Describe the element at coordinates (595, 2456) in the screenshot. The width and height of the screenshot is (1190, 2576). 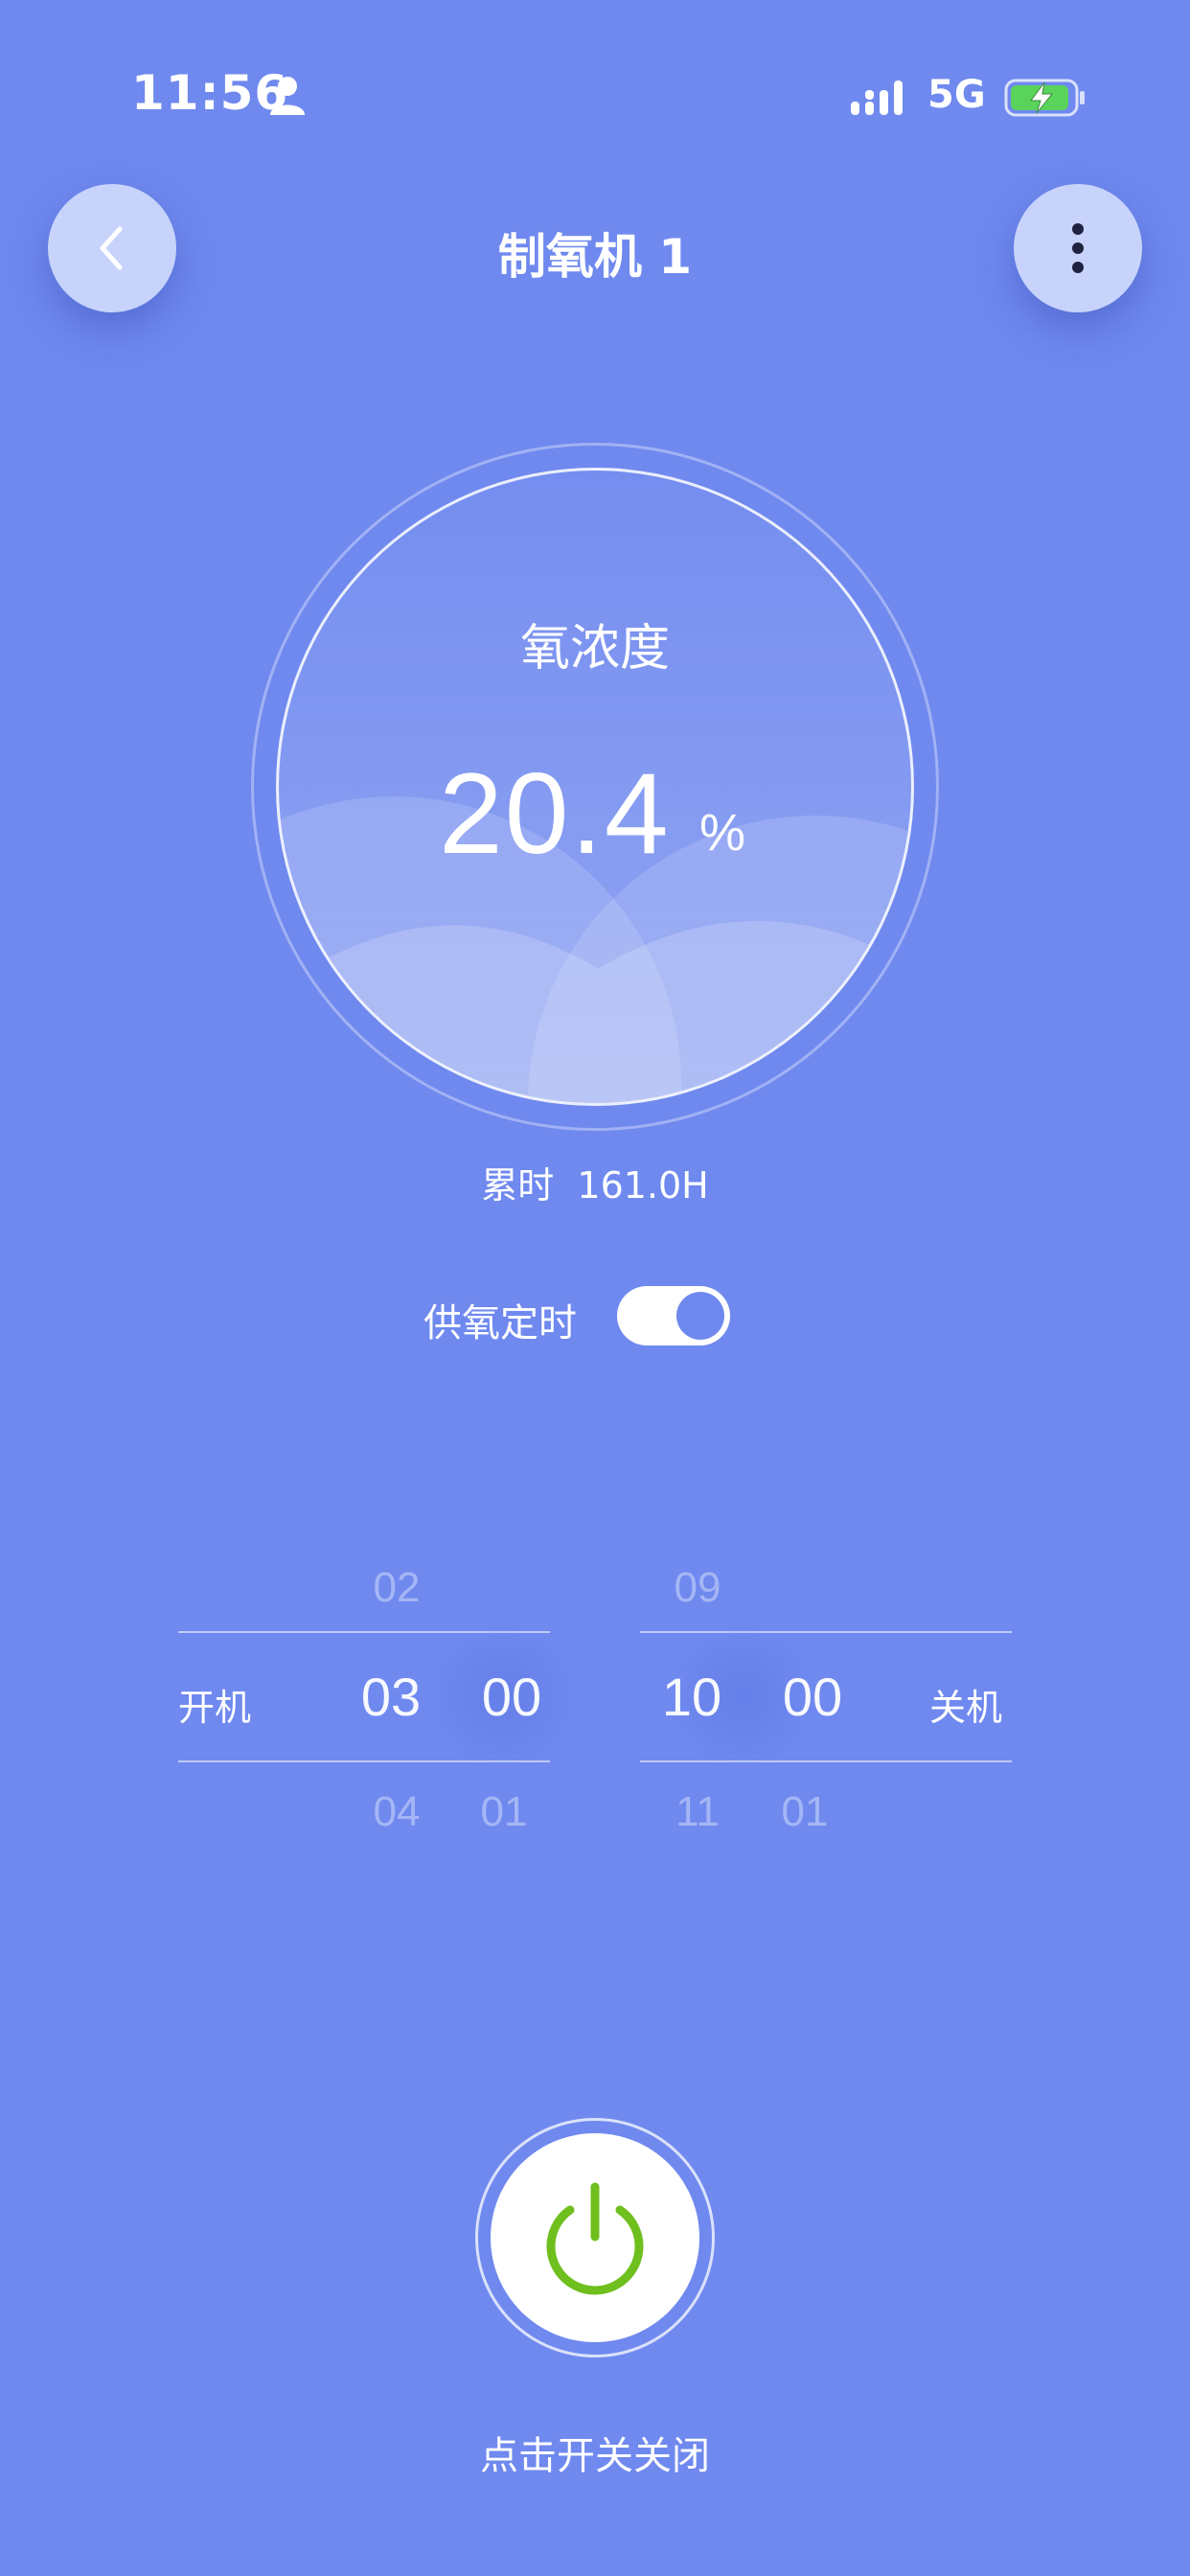
I see `power-hint: 点击开关关闭` at that location.